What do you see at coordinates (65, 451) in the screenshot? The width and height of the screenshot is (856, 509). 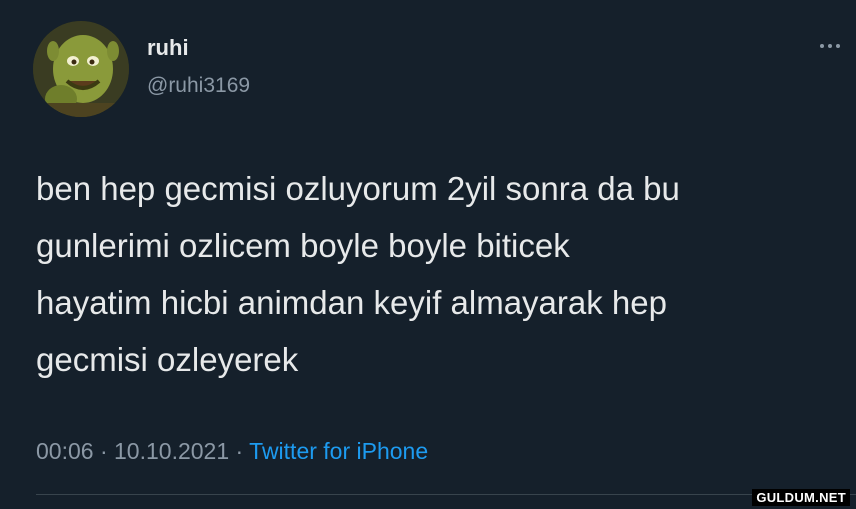 I see `tweet-time: 00:06` at bounding box center [65, 451].